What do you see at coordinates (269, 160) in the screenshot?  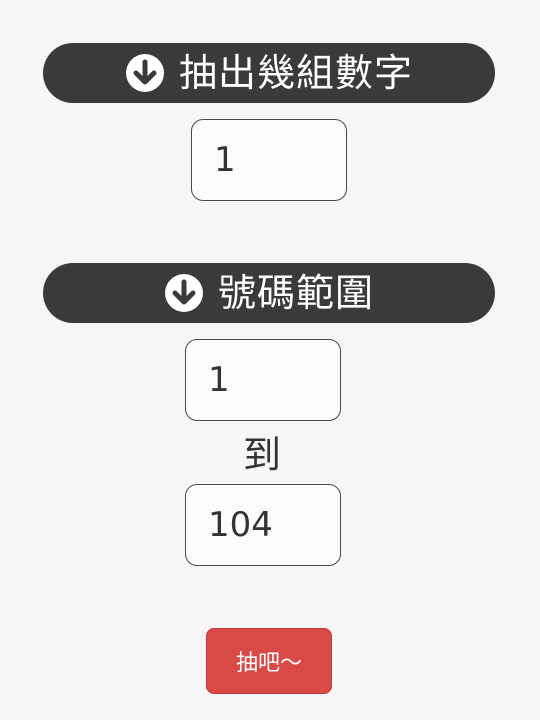 I see `groups-count-input` at bounding box center [269, 160].